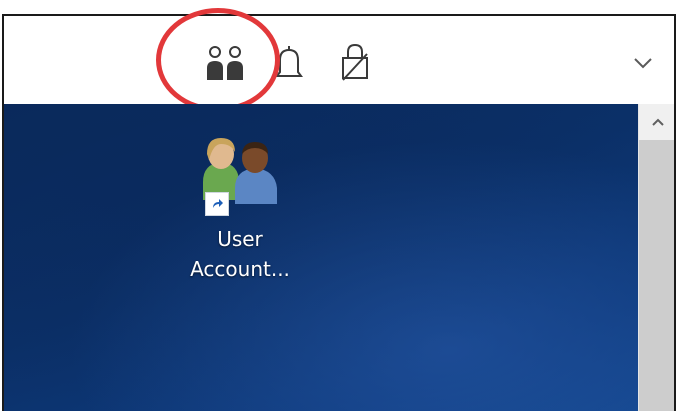 The width and height of the screenshot is (676, 411). What do you see at coordinates (289, 63) in the screenshot?
I see `bell-icon` at bounding box center [289, 63].